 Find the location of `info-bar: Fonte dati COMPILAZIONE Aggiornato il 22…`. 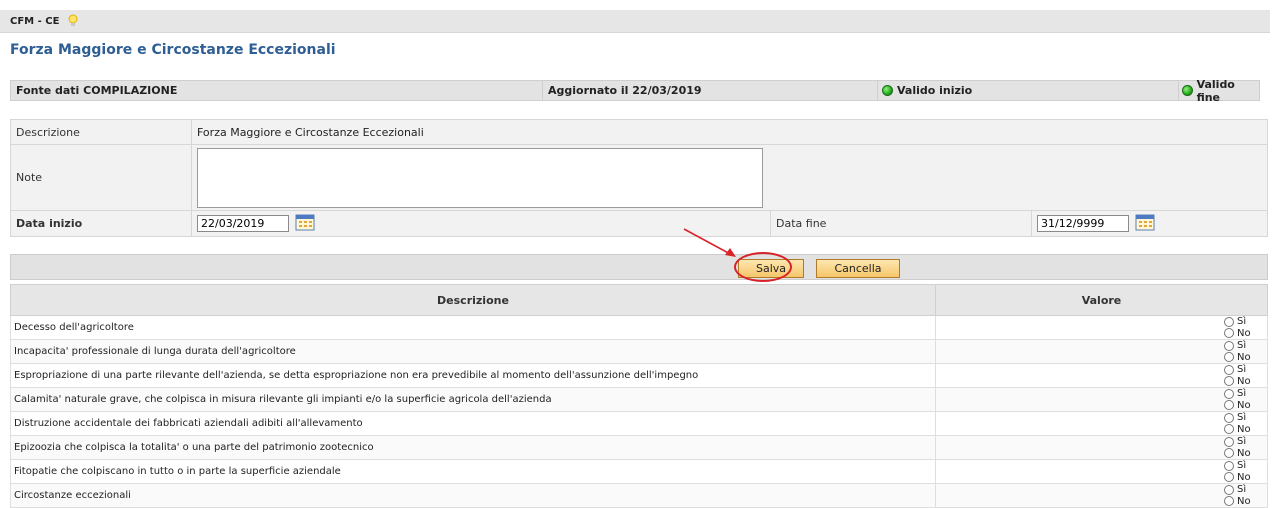

info-bar: Fonte dati COMPILAZIONE Aggiornato il 22… is located at coordinates (635, 91).